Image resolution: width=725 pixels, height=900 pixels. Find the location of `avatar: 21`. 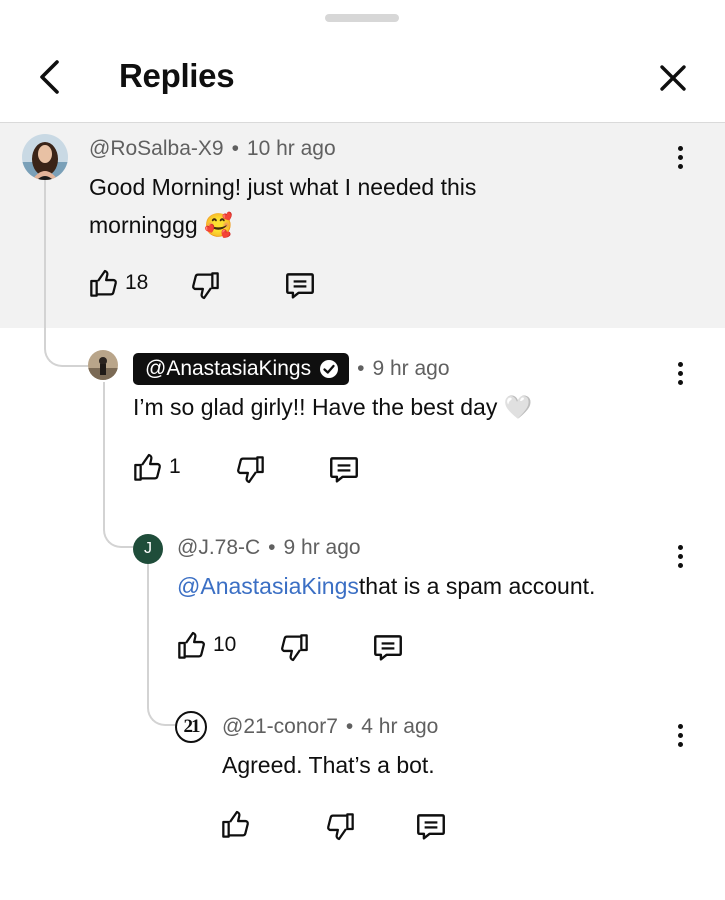

avatar: 21 is located at coordinates (191, 727).